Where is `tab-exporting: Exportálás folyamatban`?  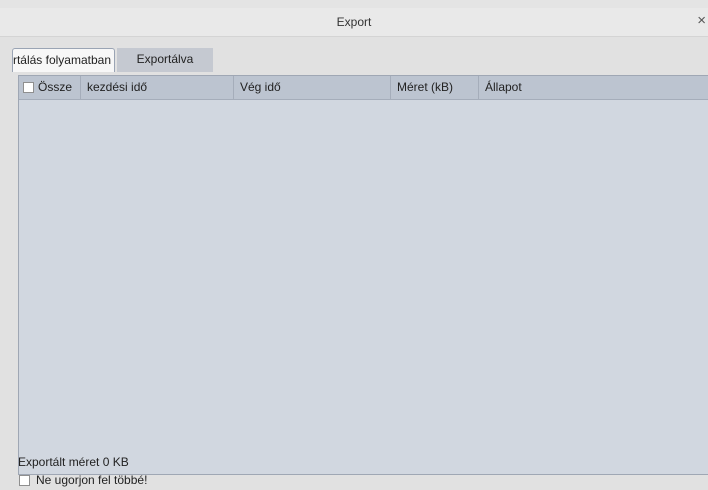 tab-exporting: Exportálás folyamatban is located at coordinates (63, 60).